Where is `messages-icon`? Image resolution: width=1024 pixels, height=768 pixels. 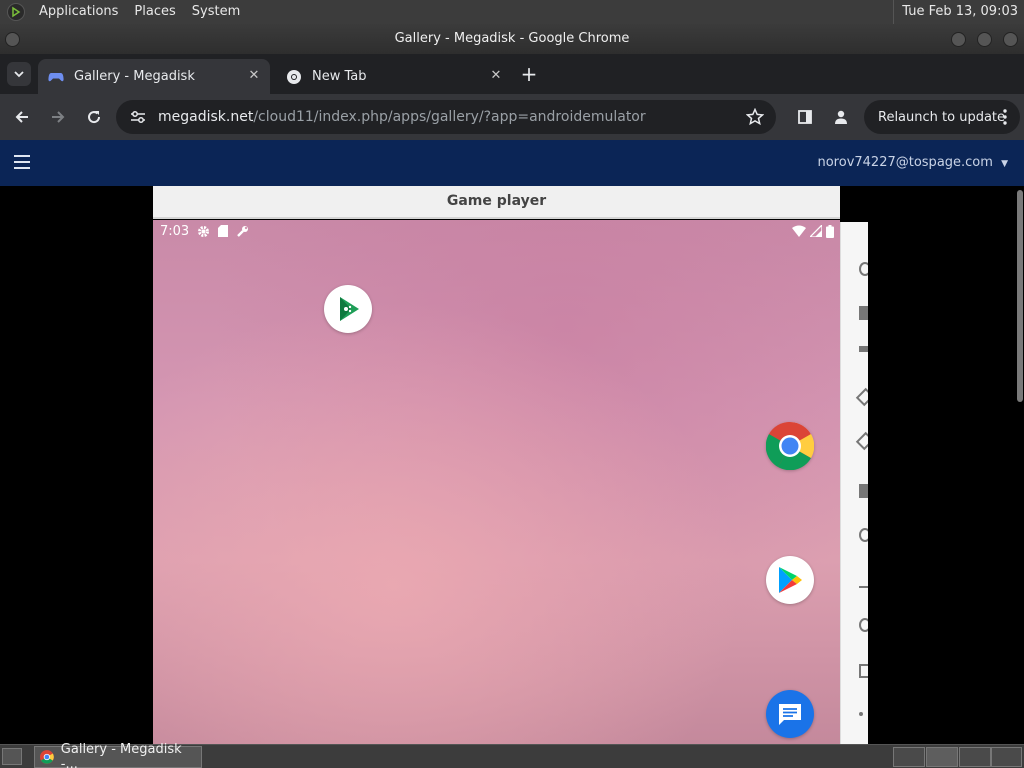
messages-icon is located at coordinates (790, 714).